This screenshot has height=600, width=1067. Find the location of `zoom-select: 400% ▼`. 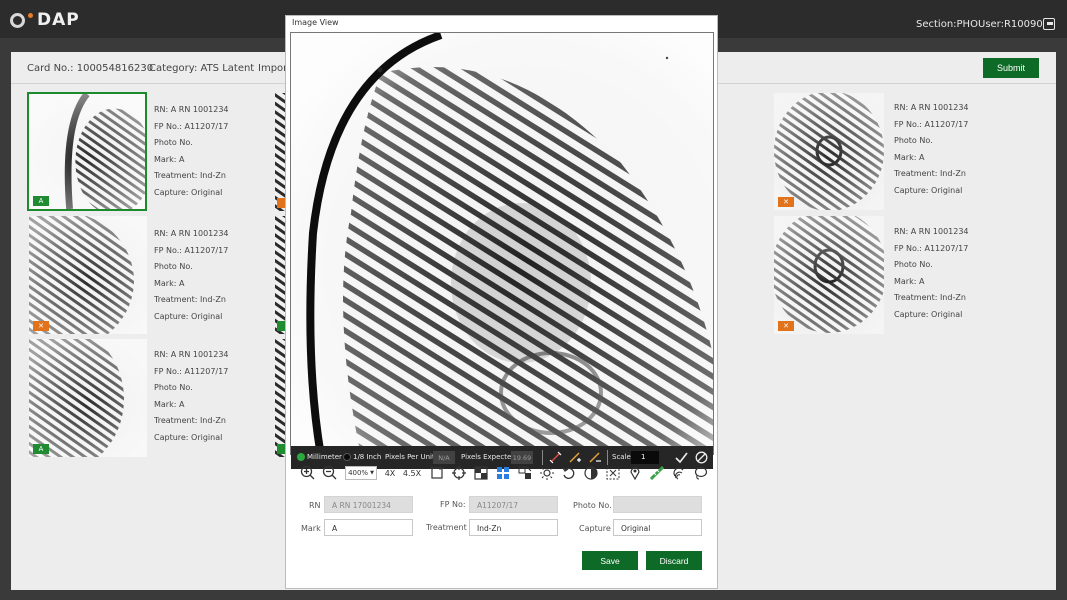

zoom-select: 400% ▼ is located at coordinates (361, 473).